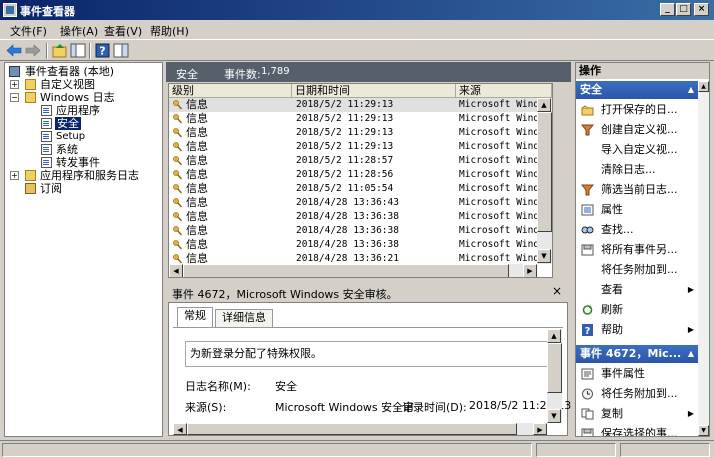  Describe the element at coordinates (637, 310) in the screenshot. I see `action-item: 刷新` at that location.